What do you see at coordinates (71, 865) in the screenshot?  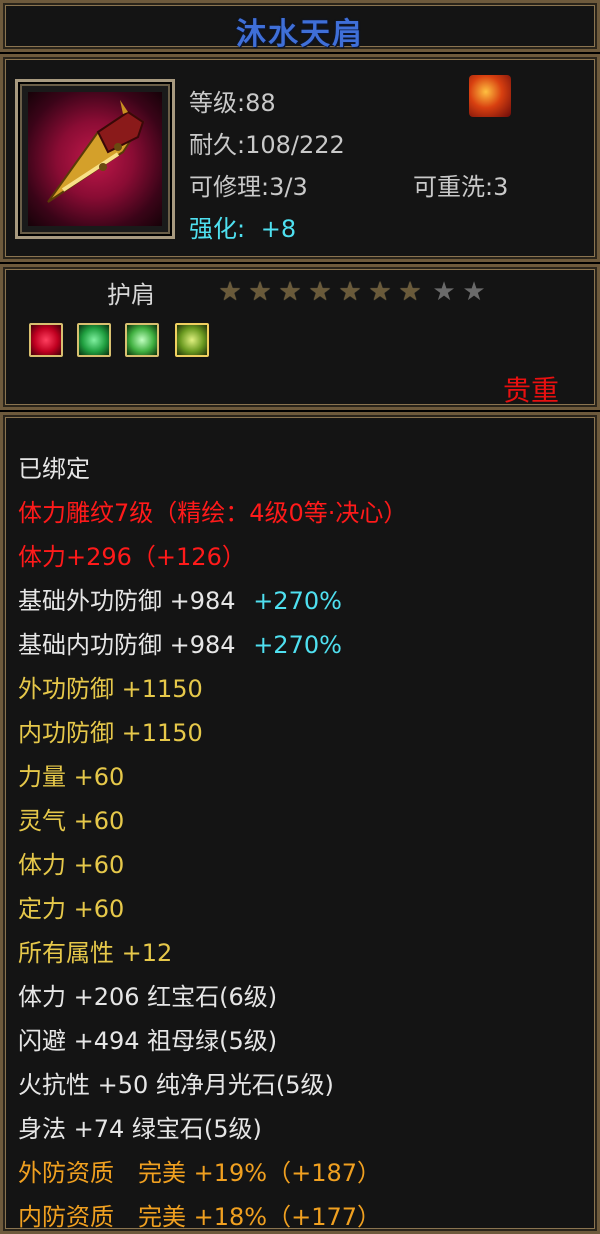 I see `stamina: 体力 +60` at bounding box center [71, 865].